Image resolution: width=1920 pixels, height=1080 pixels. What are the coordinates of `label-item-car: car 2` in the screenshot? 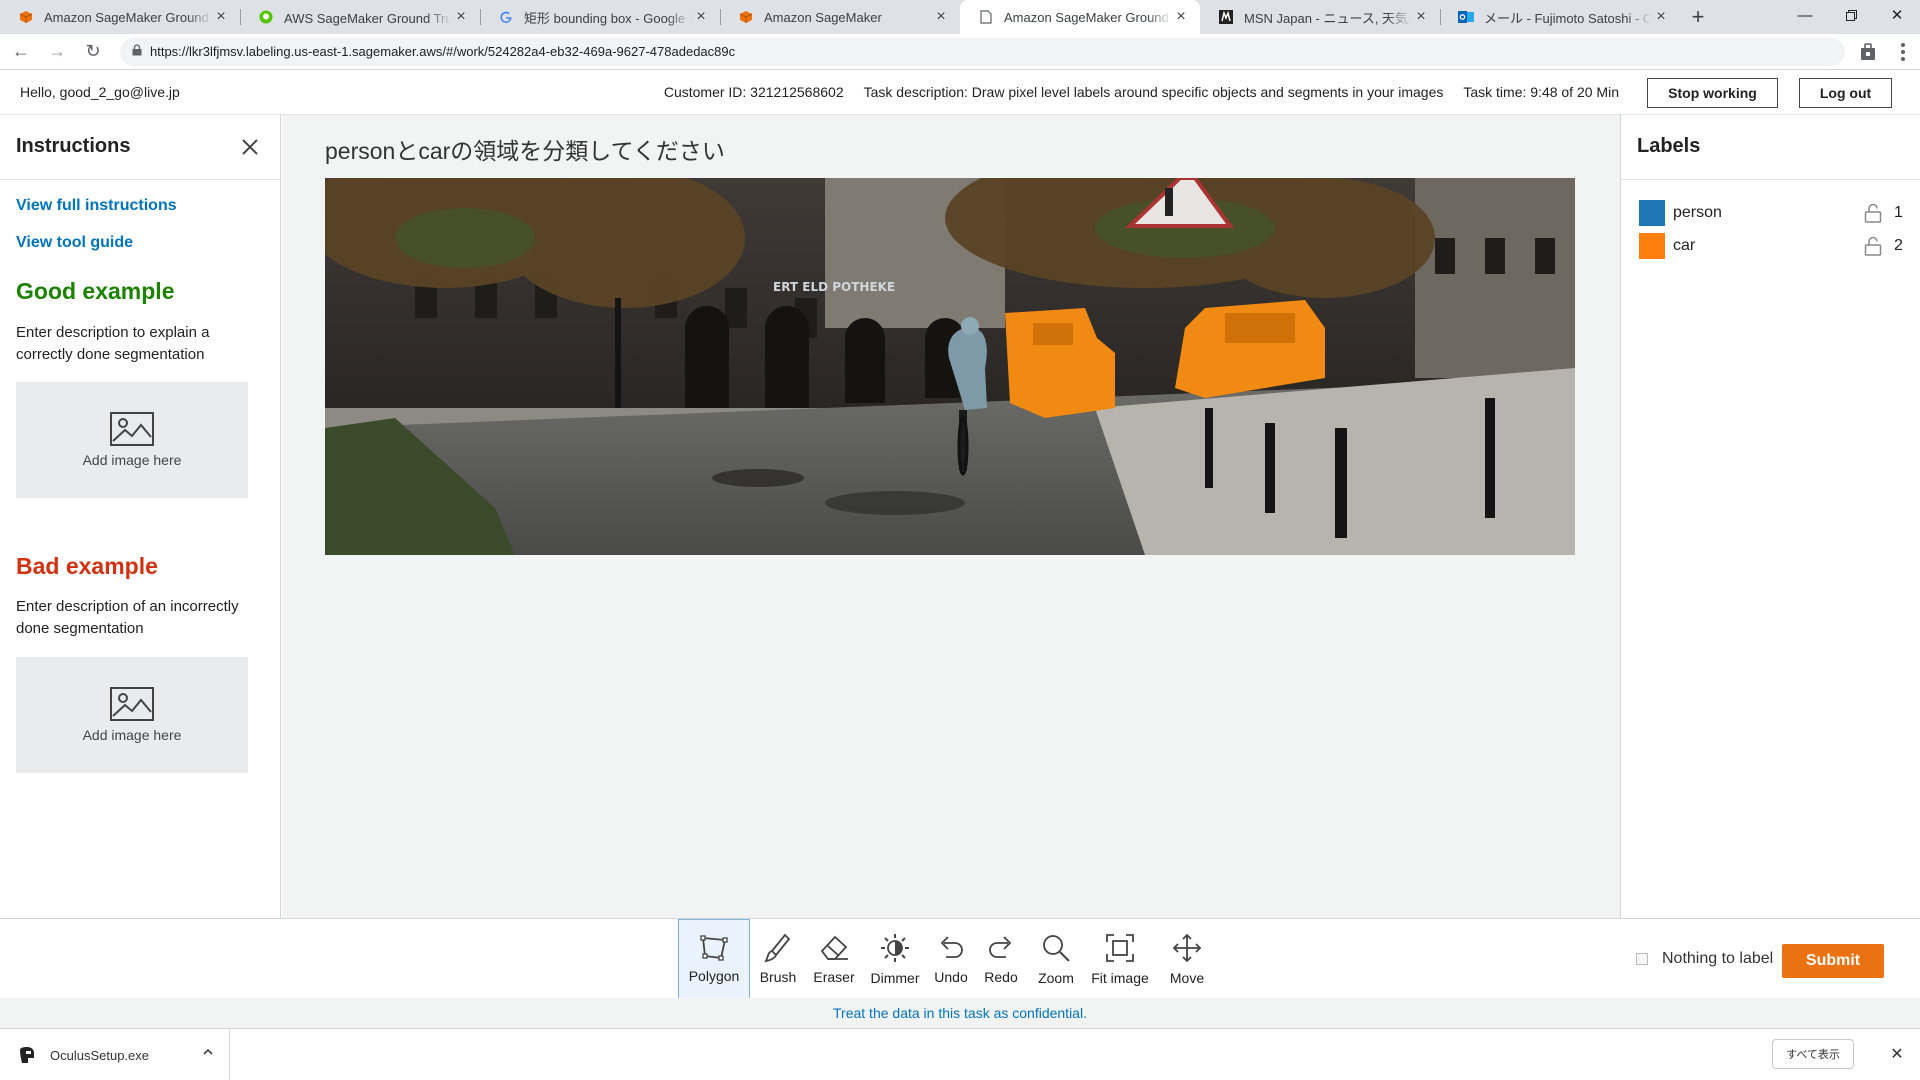 It's located at (1771, 246).